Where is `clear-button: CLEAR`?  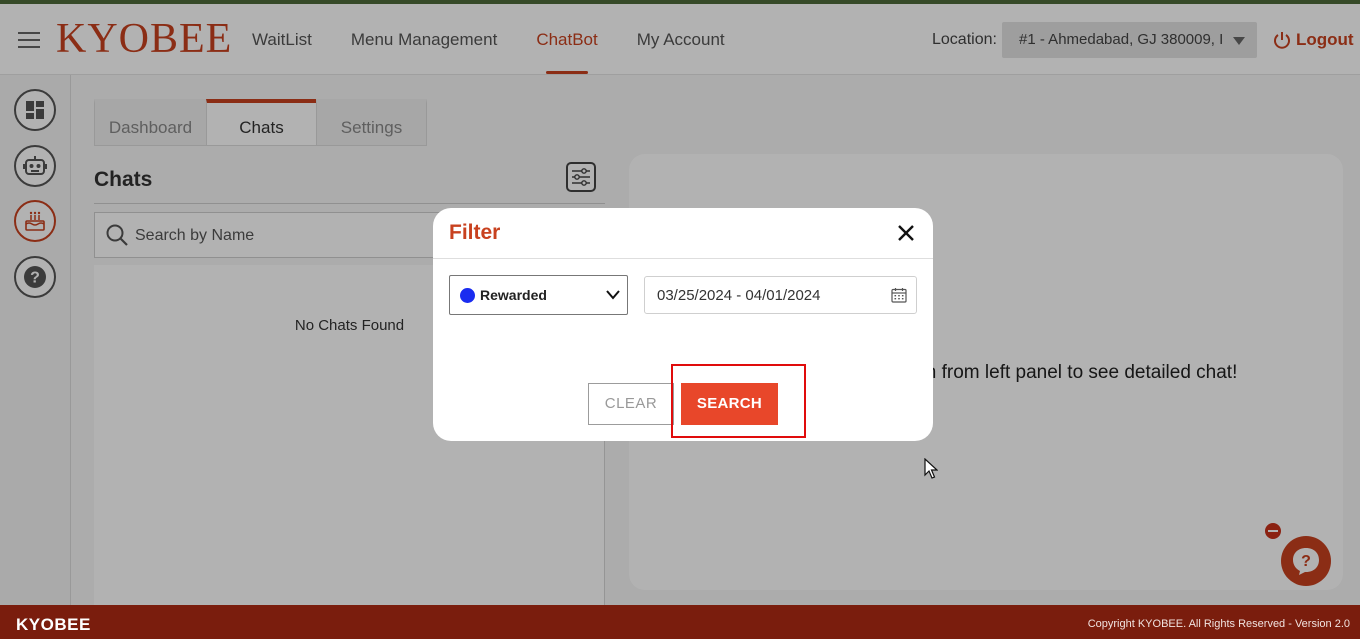 clear-button: CLEAR is located at coordinates (631, 404).